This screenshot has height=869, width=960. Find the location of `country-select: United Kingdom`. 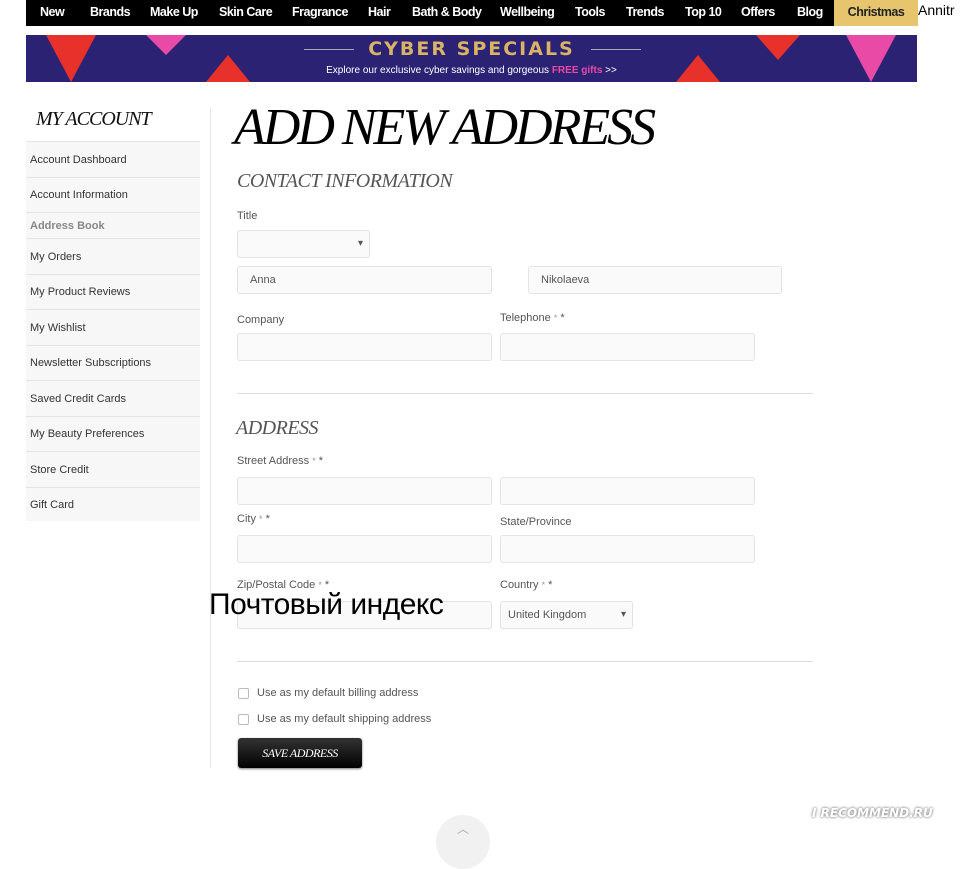

country-select: United Kingdom is located at coordinates (566, 615).